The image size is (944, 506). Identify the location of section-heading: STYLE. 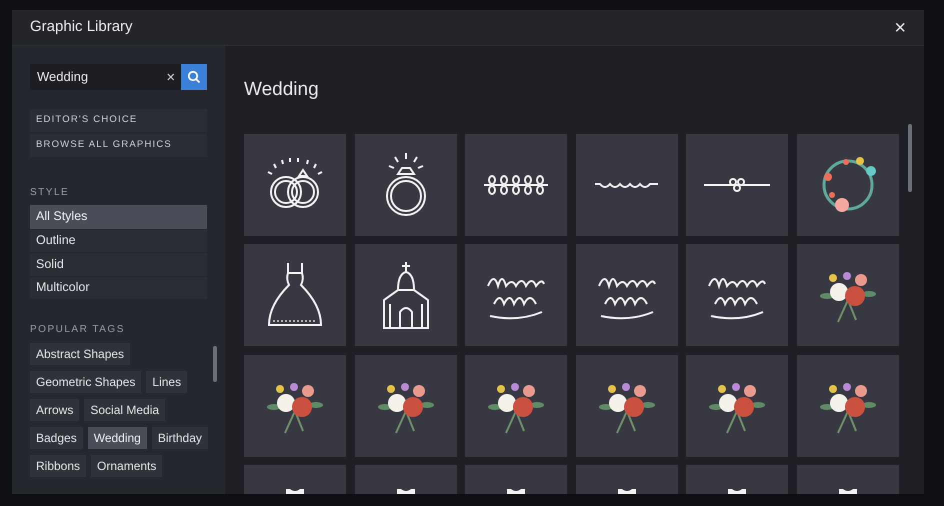
(50, 193).